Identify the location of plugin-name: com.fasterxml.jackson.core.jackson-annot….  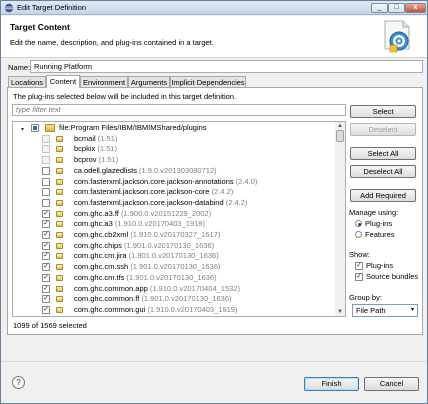
(154, 181).